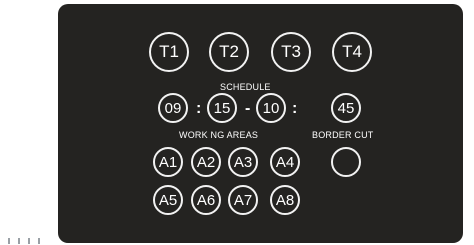 This screenshot has height=245, width=474. Describe the element at coordinates (245, 87) in the screenshot. I see `schedule-label: SCHEDULE` at that location.